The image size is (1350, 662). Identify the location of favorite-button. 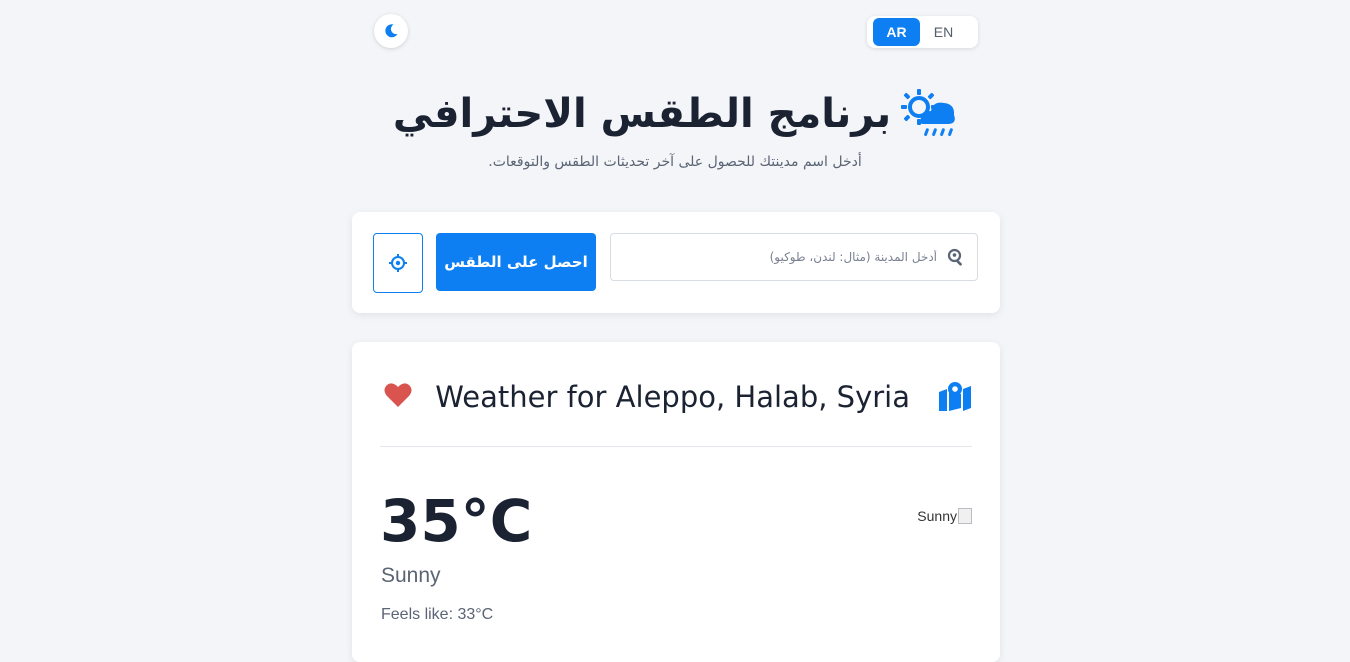
(398, 397).